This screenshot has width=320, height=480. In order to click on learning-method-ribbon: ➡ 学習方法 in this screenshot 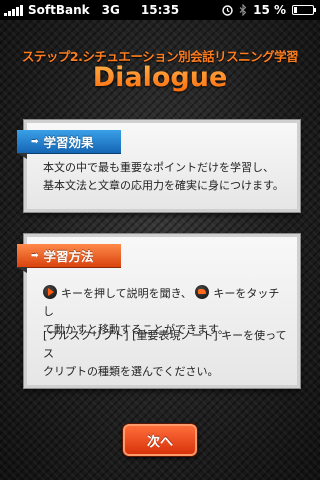, I will do `click(69, 258)`.